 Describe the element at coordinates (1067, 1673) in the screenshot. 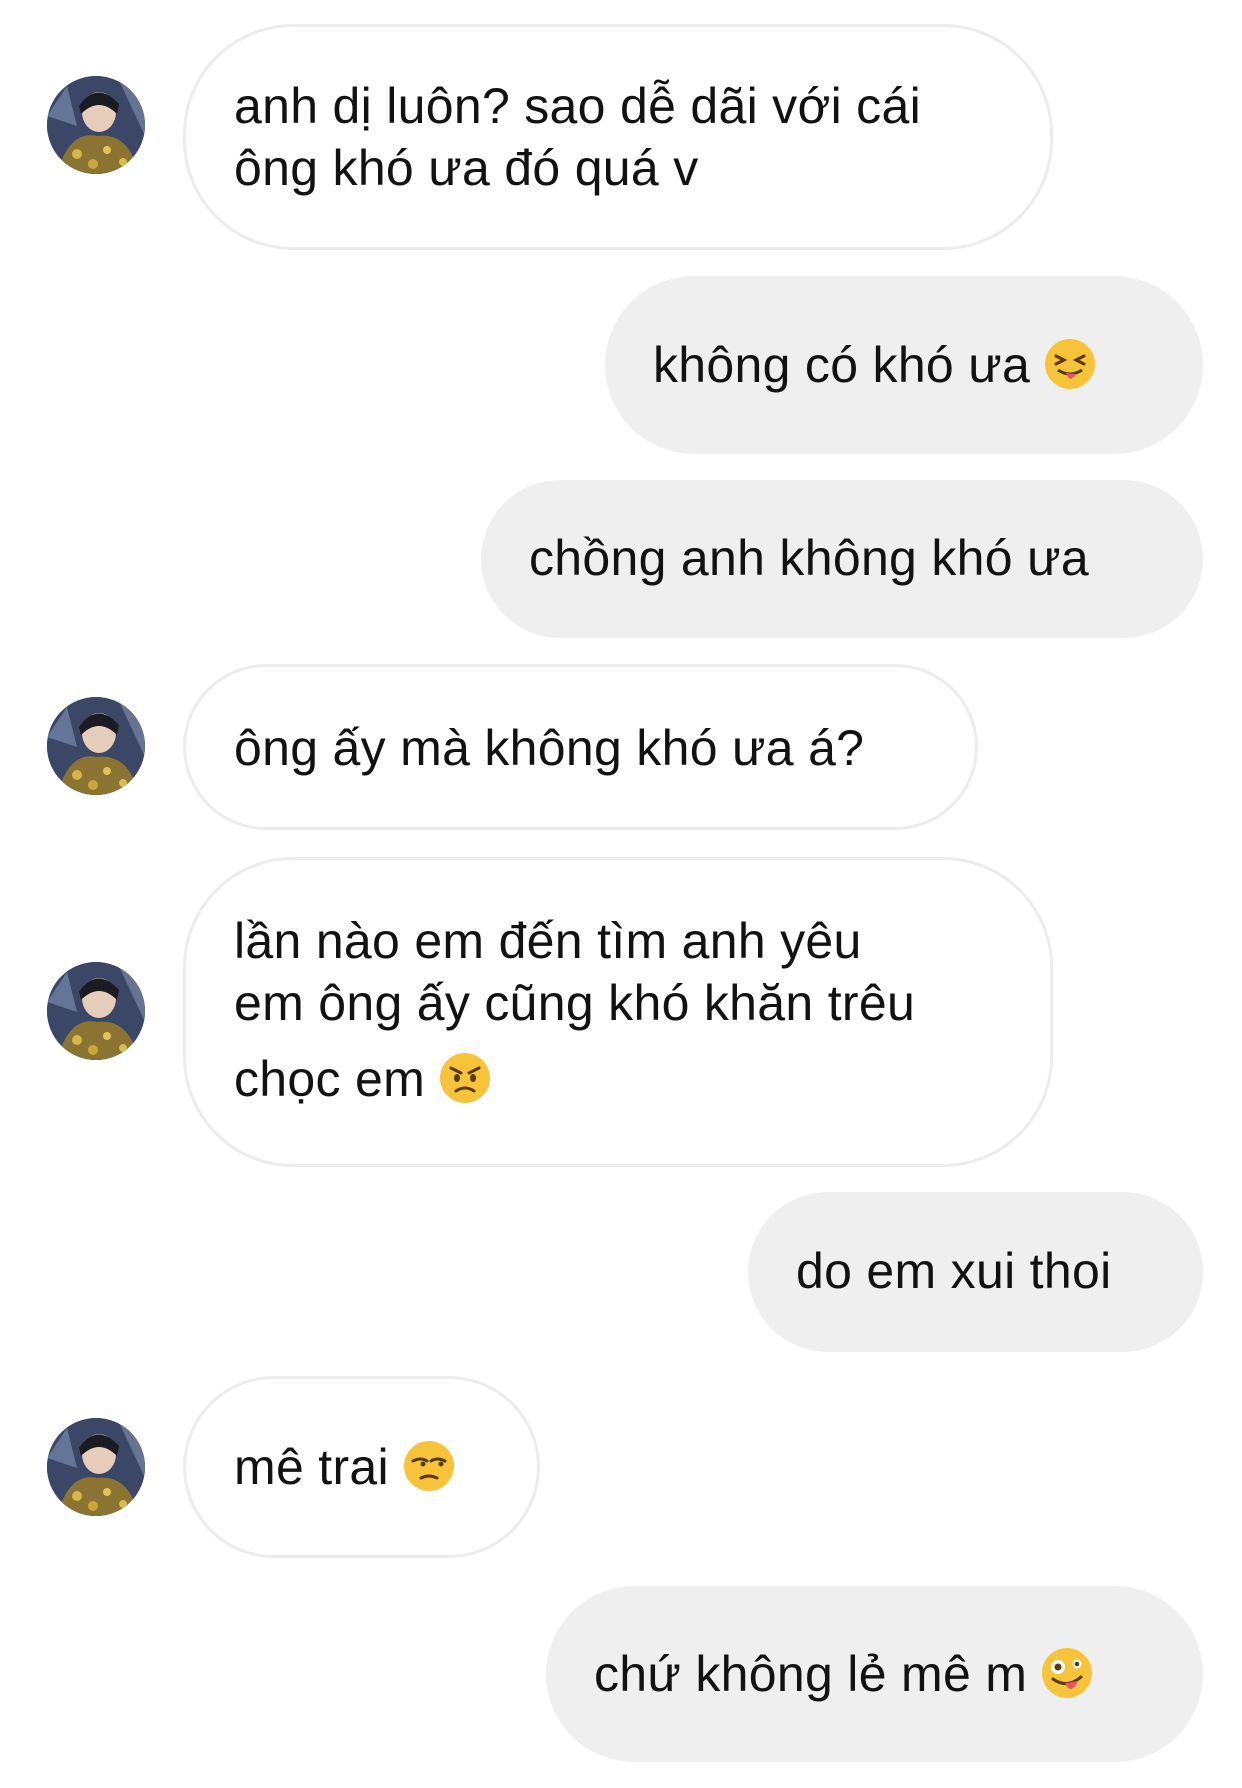

I see `zany-face-icon` at that location.